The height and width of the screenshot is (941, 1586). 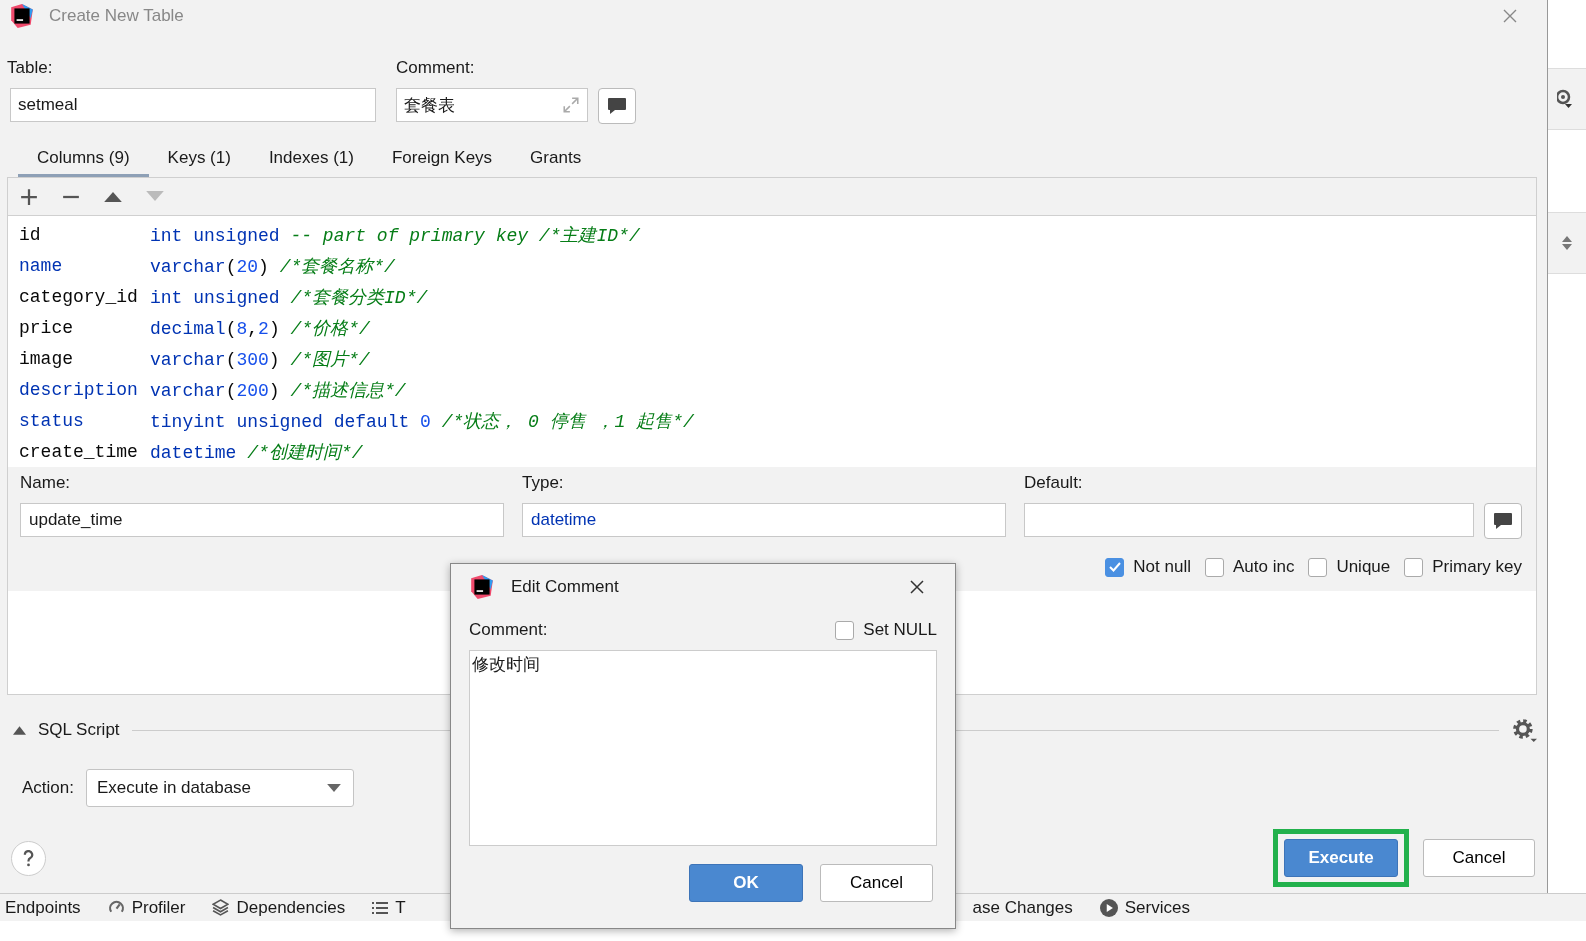 I want to click on name-field: update_time, so click(x=262, y=520).